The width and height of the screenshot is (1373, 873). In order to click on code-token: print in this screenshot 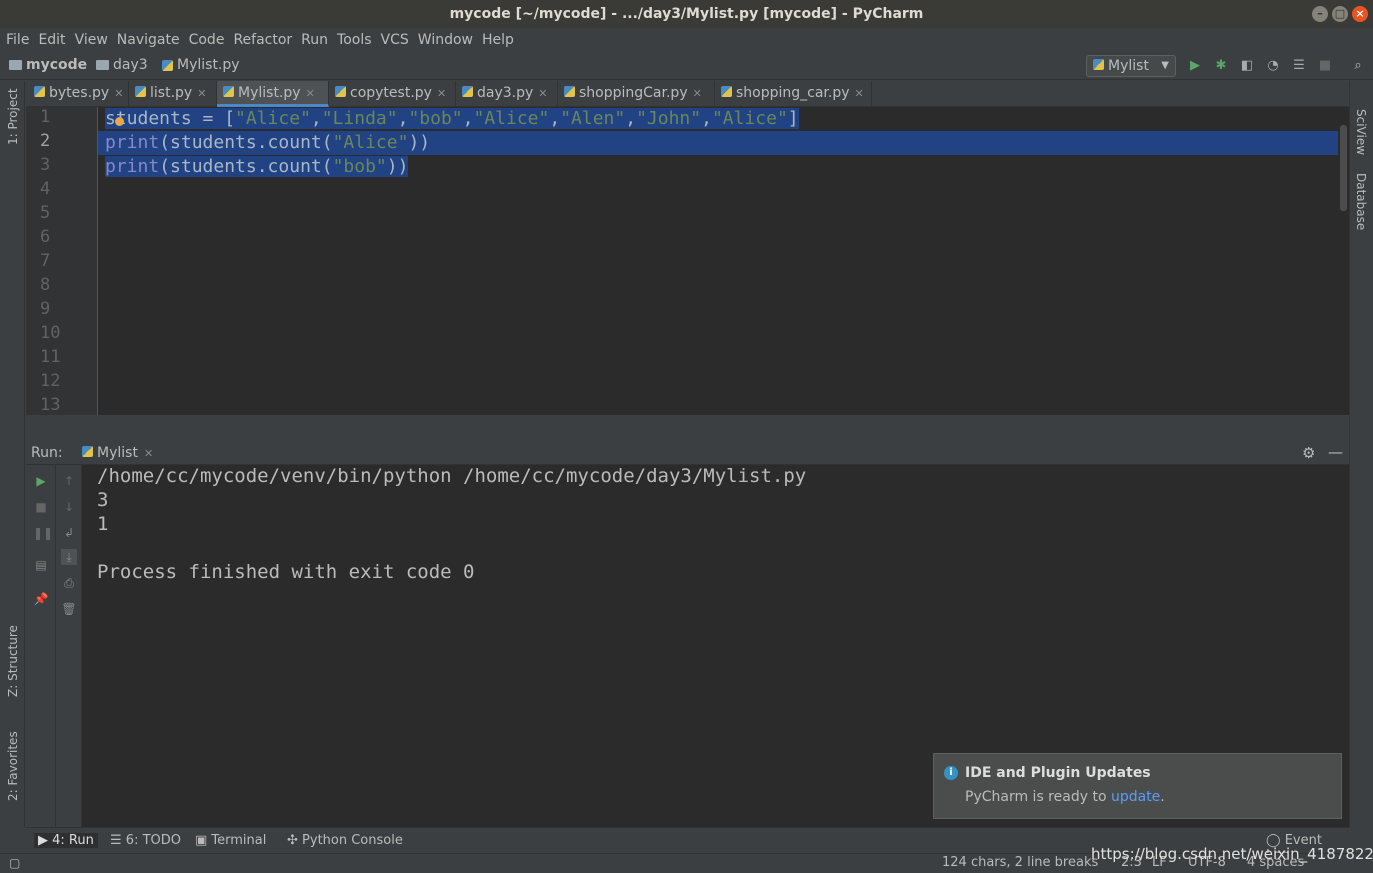, I will do `click(132, 166)`.